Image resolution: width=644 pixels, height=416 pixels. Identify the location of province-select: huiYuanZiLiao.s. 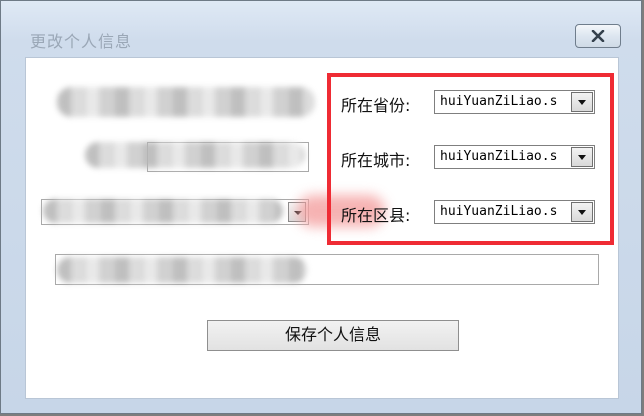
(514, 102).